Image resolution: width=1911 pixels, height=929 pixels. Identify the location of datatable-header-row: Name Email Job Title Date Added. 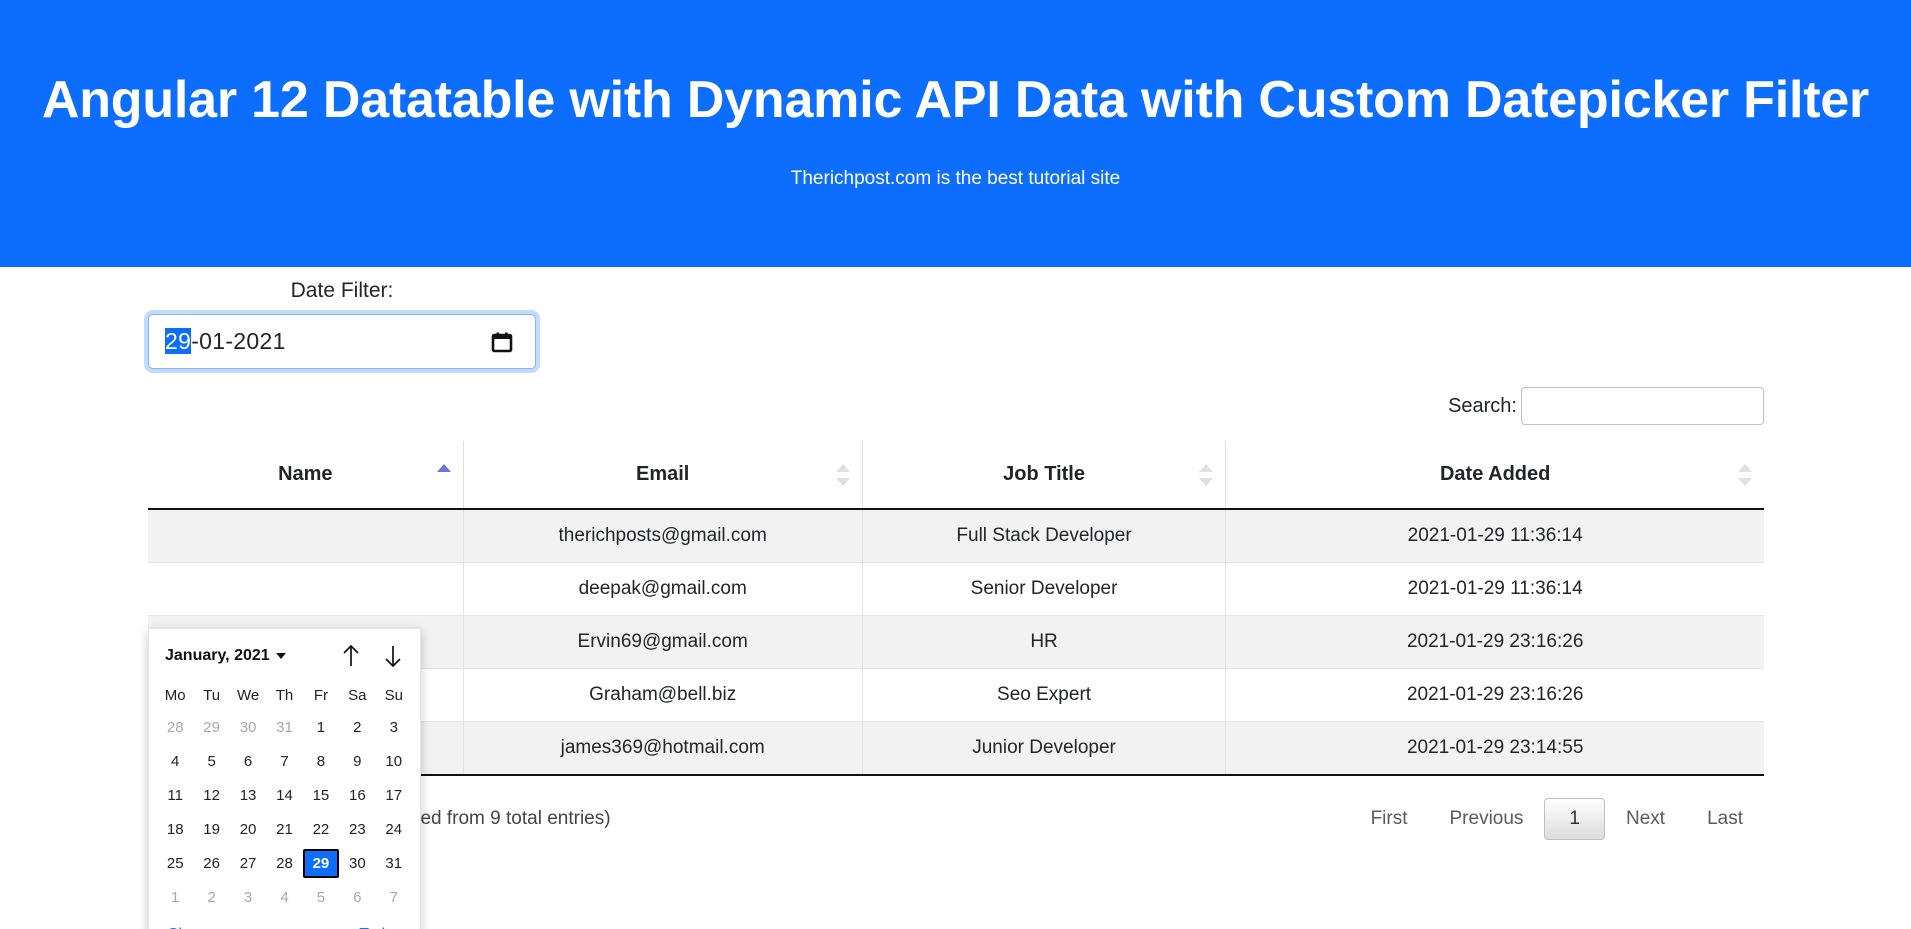
(956, 475).